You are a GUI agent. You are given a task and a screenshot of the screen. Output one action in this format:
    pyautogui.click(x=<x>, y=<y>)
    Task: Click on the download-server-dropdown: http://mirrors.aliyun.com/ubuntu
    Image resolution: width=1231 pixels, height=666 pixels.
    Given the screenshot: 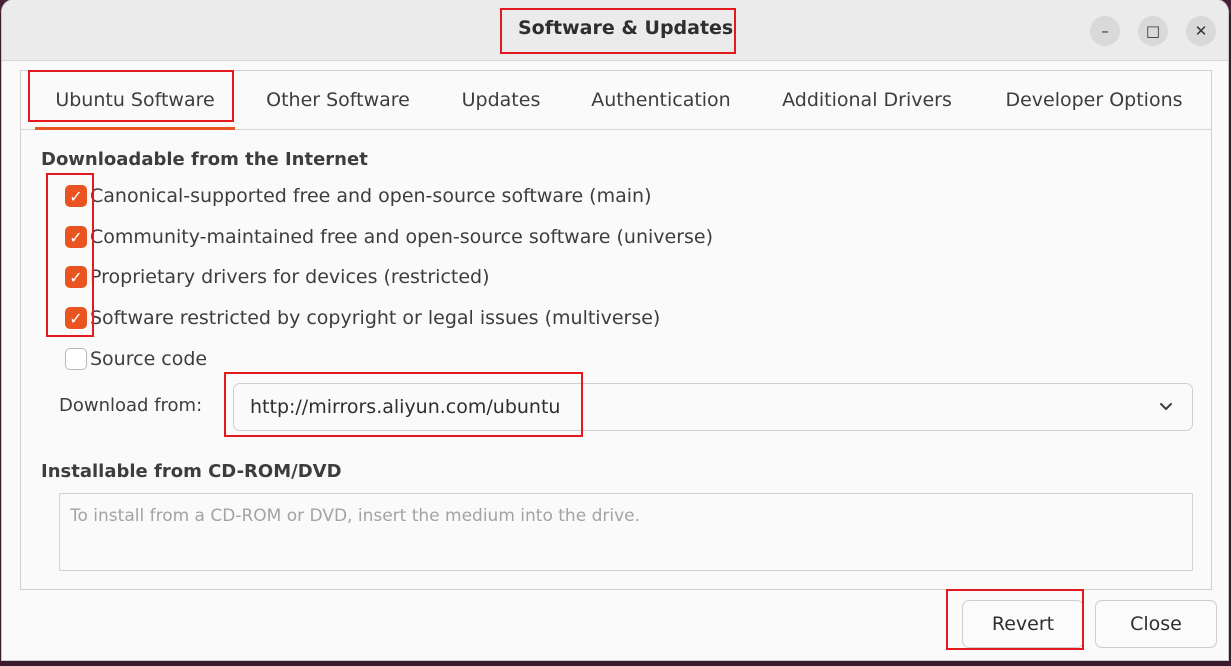 What is the action you would take?
    pyautogui.click(x=713, y=407)
    